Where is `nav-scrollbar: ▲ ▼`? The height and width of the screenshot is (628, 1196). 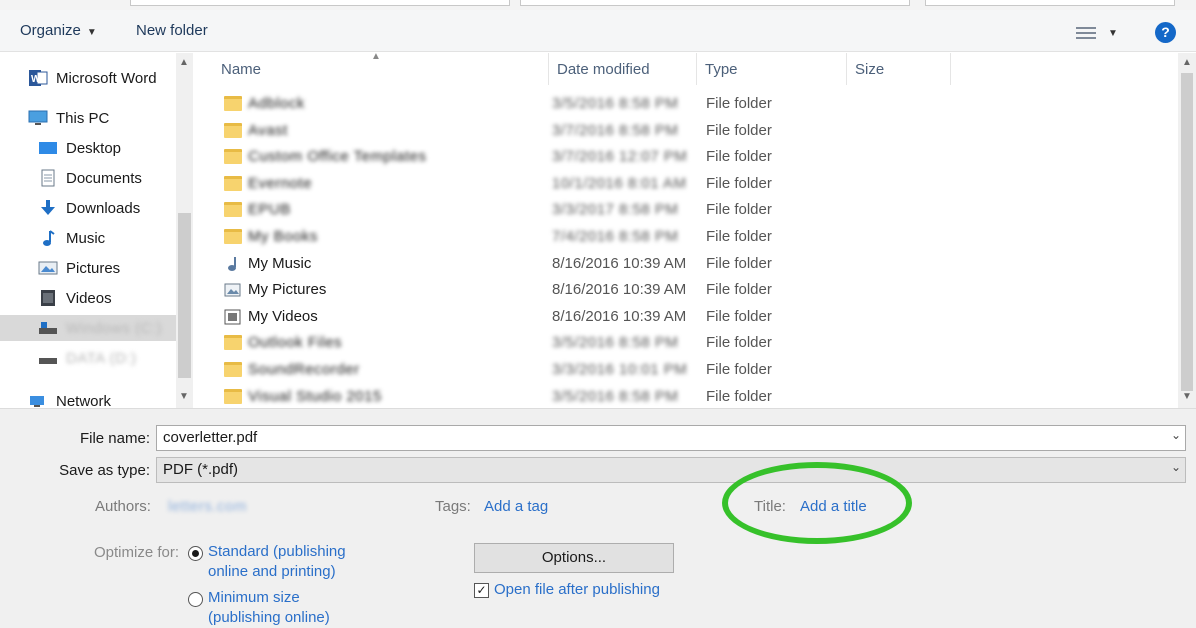
nav-scrollbar: ▲ ▼ is located at coordinates (184, 230).